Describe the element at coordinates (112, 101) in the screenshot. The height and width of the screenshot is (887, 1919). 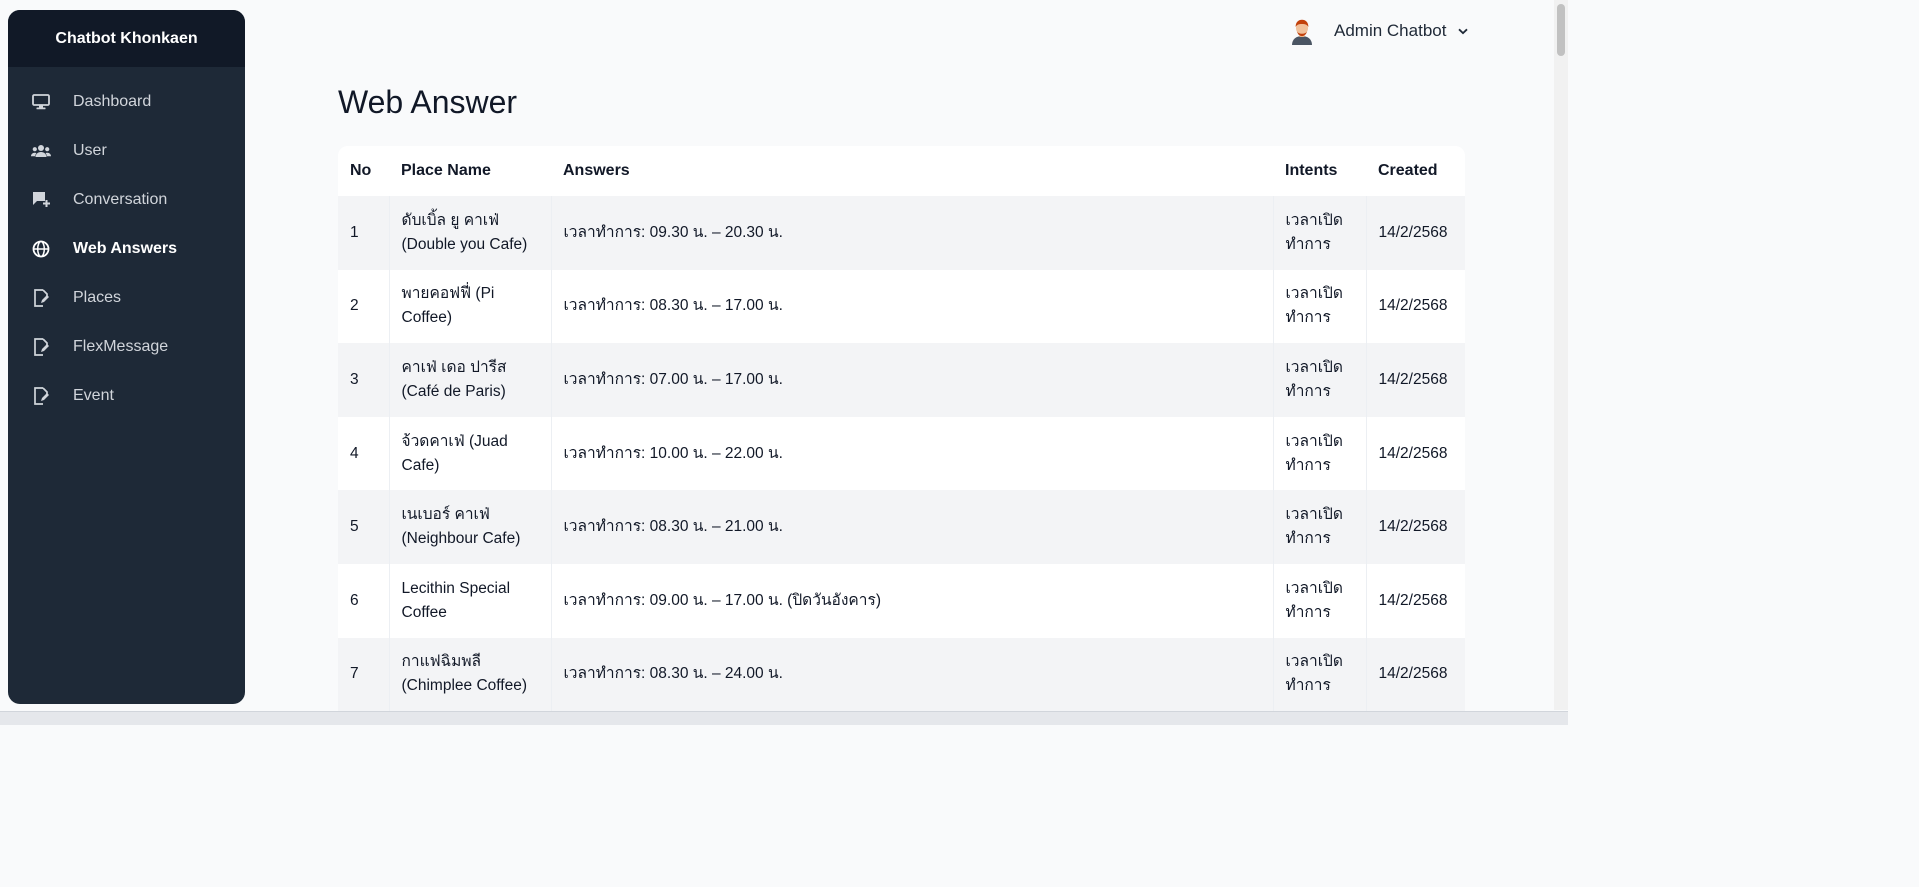
I see `sidebar-item-label: Dashboard` at that location.